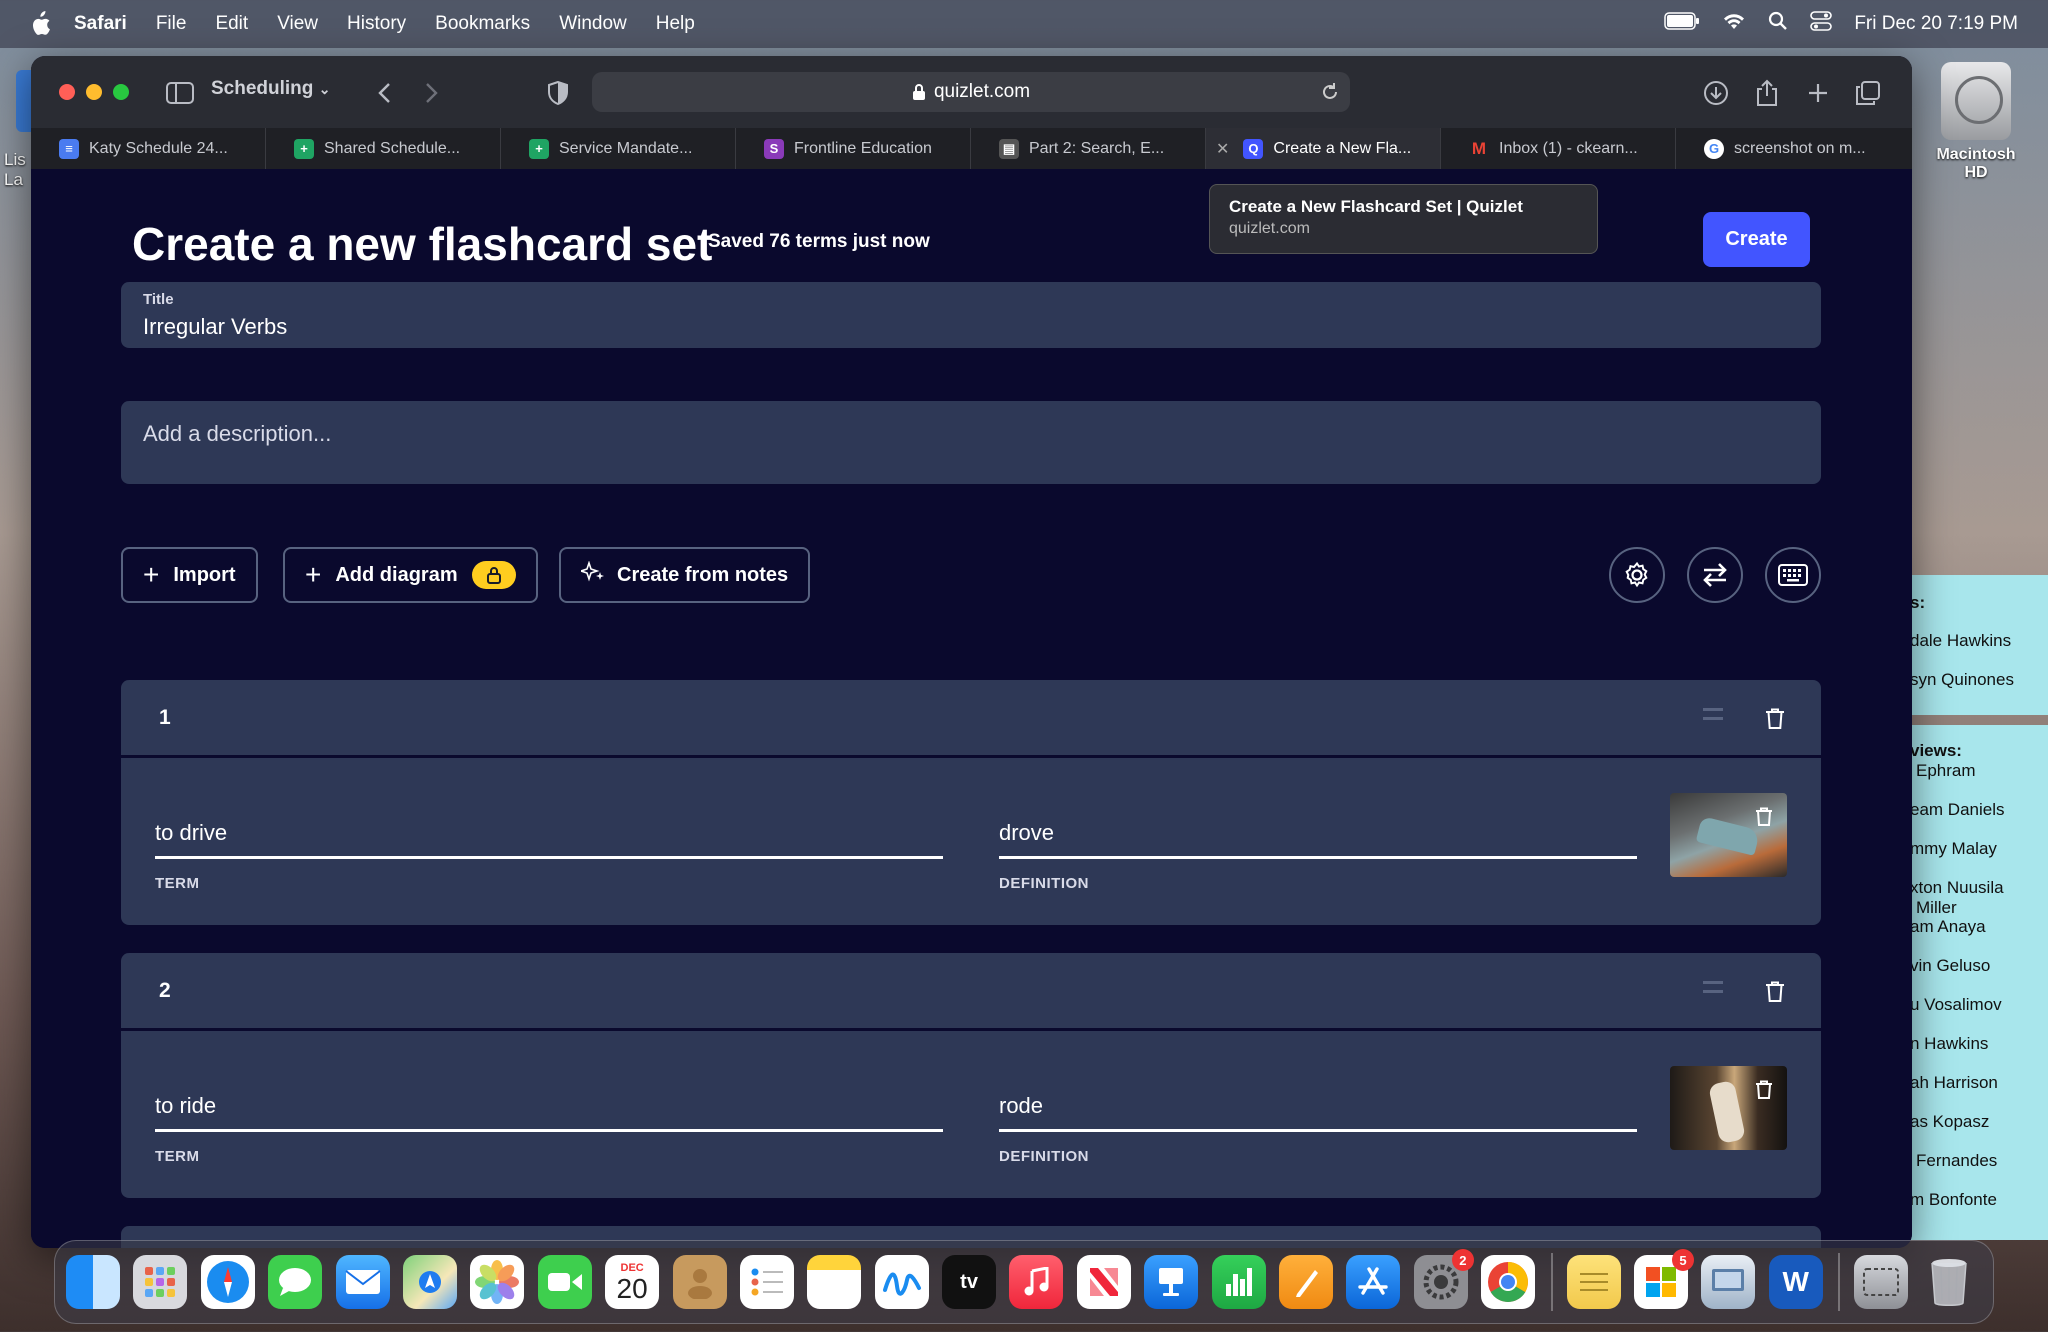  What do you see at coordinates (685, 575) in the screenshot?
I see `create-from-notes-button: Create from notes` at bounding box center [685, 575].